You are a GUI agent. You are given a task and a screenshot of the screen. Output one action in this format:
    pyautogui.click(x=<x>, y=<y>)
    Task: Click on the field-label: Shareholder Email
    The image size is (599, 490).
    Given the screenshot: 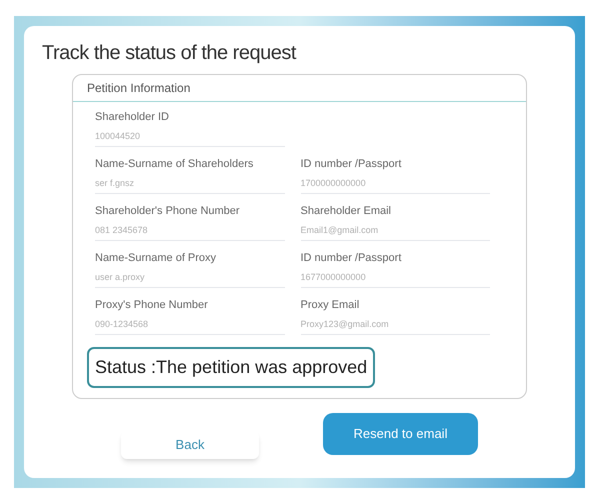 What is the action you would take?
    pyautogui.click(x=346, y=211)
    